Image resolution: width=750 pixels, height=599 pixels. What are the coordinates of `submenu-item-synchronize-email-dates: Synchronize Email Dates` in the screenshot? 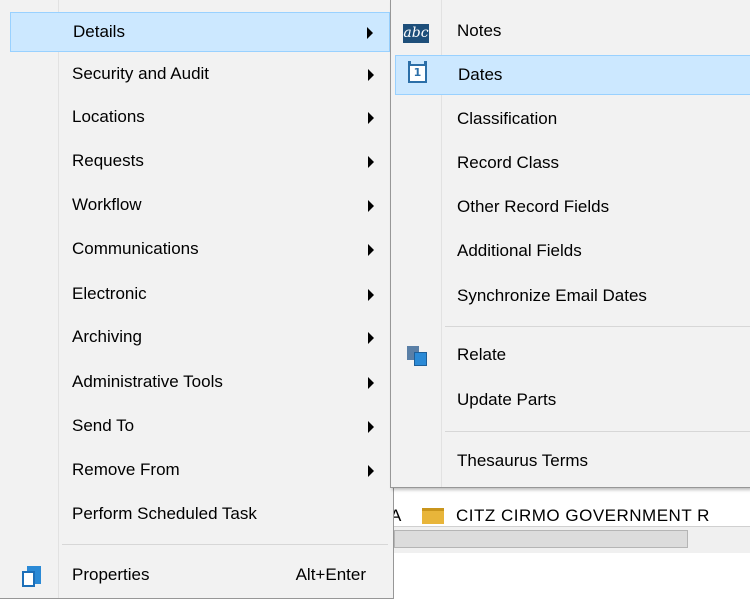 It's located at (572, 297).